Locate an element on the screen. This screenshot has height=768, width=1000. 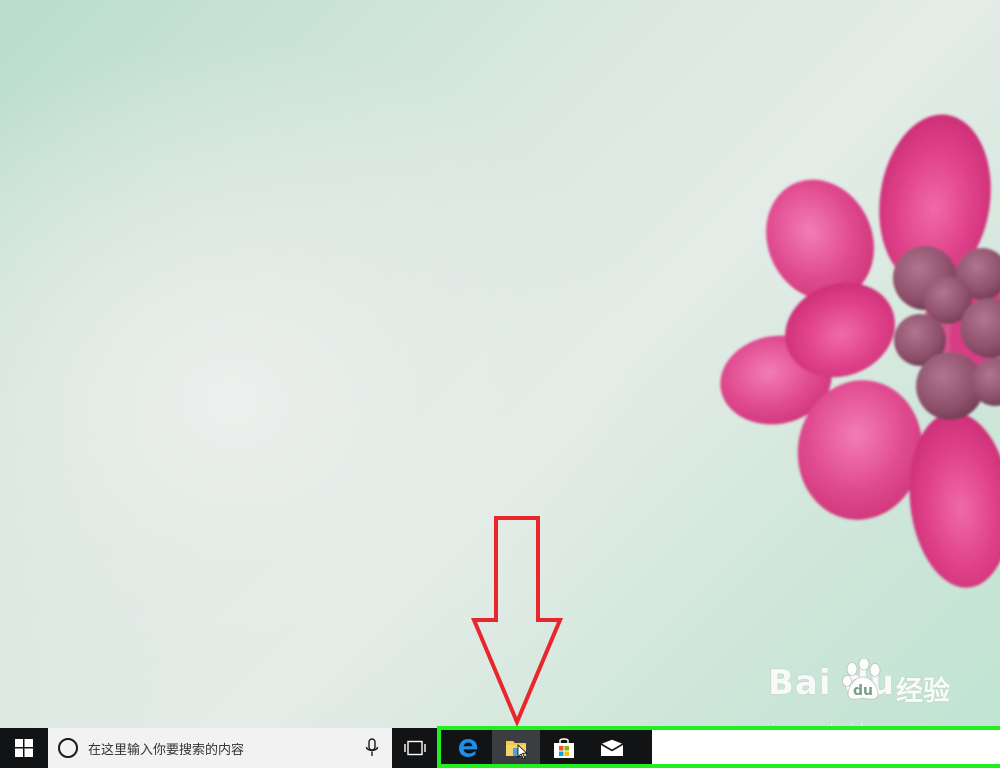
edge-button is located at coordinates (468, 748).